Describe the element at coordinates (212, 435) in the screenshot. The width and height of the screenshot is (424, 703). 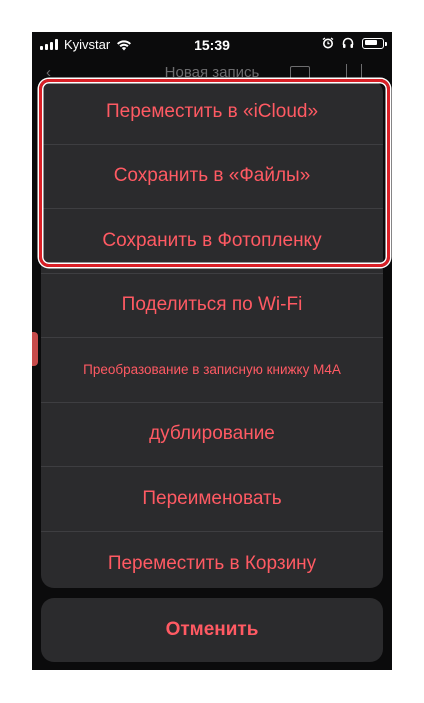
I see `duplicate-button: дублирование` at that location.